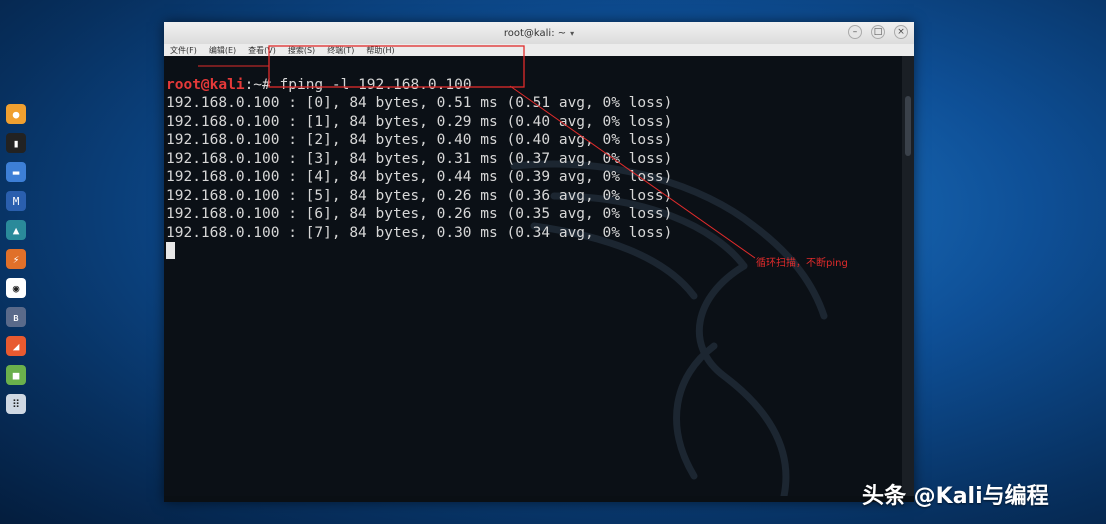  What do you see at coordinates (955, 496) in the screenshot?
I see `watermark: 头条 @Kali与编程` at bounding box center [955, 496].